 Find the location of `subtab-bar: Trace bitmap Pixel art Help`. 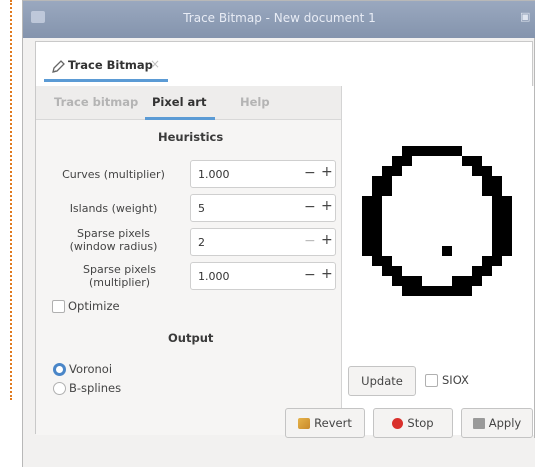

subtab-bar: Trace bitmap Pixel art Help is located at coordinates (188, 103).